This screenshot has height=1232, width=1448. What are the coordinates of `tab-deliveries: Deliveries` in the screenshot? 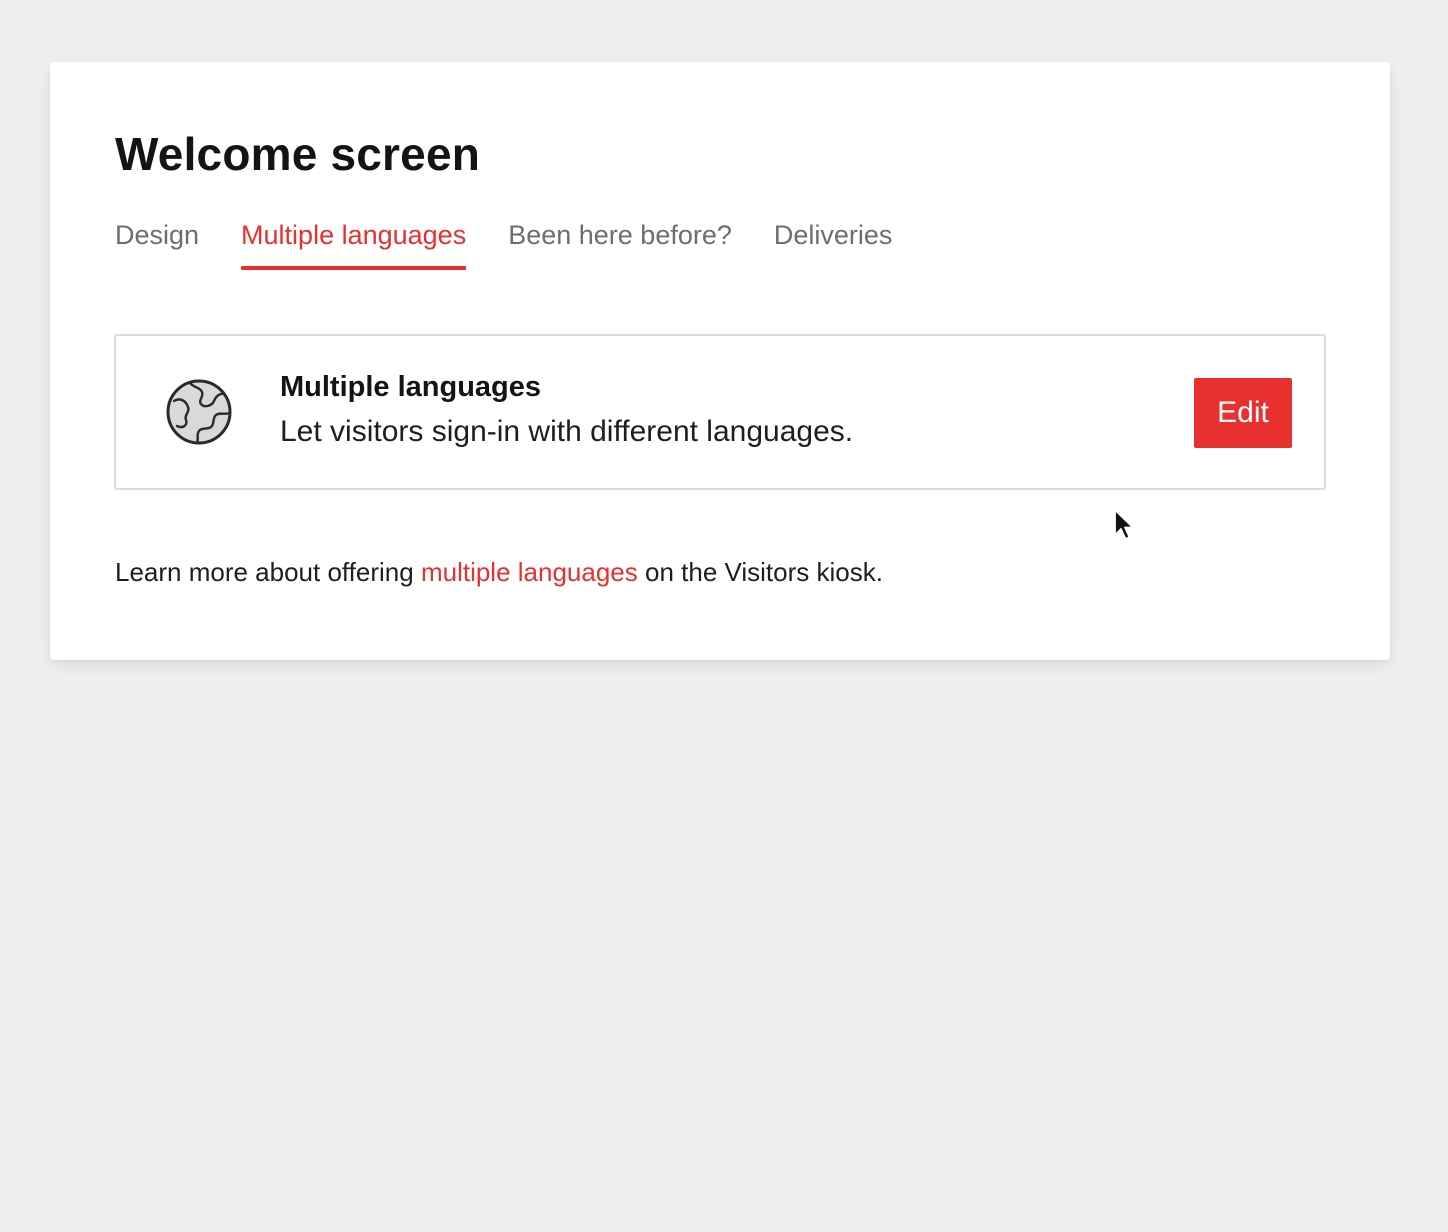 It's located at (833, 241).